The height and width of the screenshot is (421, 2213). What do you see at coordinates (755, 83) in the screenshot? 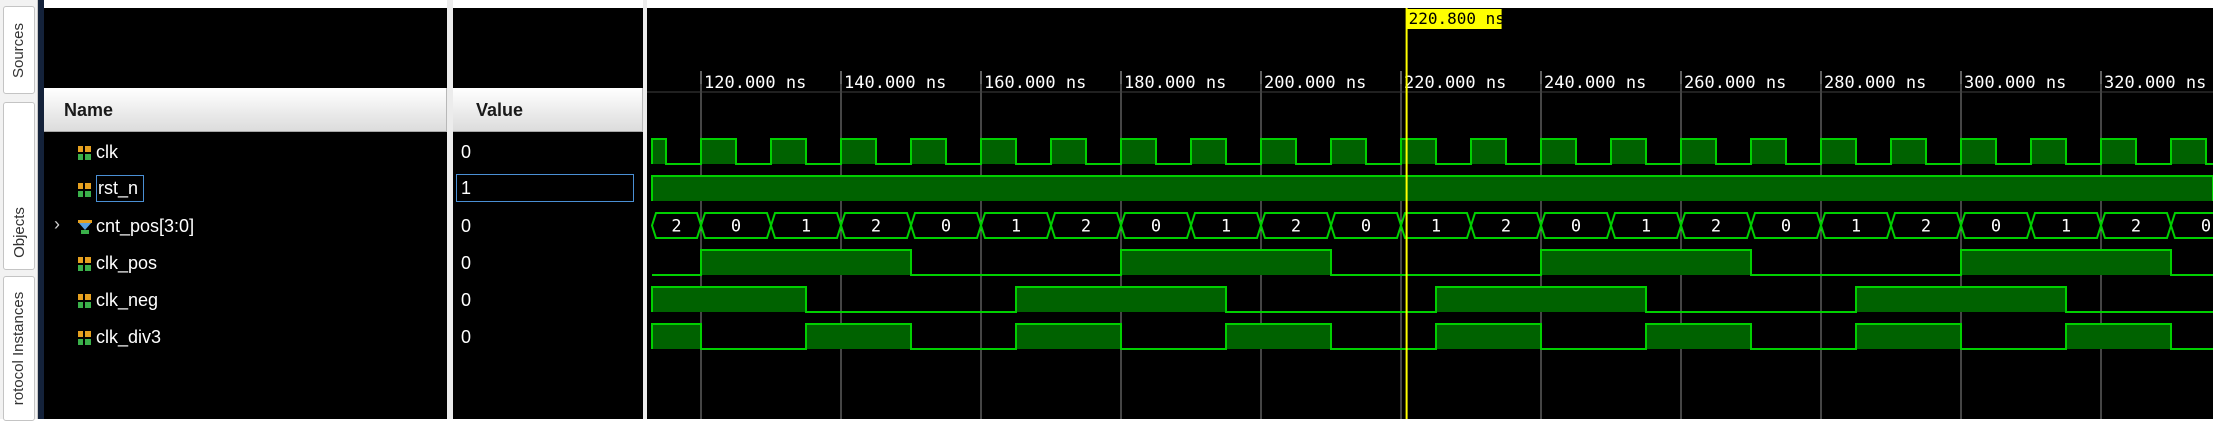
I see `time-tick-label: 120.000 ns` at bounding box center [755, 83].